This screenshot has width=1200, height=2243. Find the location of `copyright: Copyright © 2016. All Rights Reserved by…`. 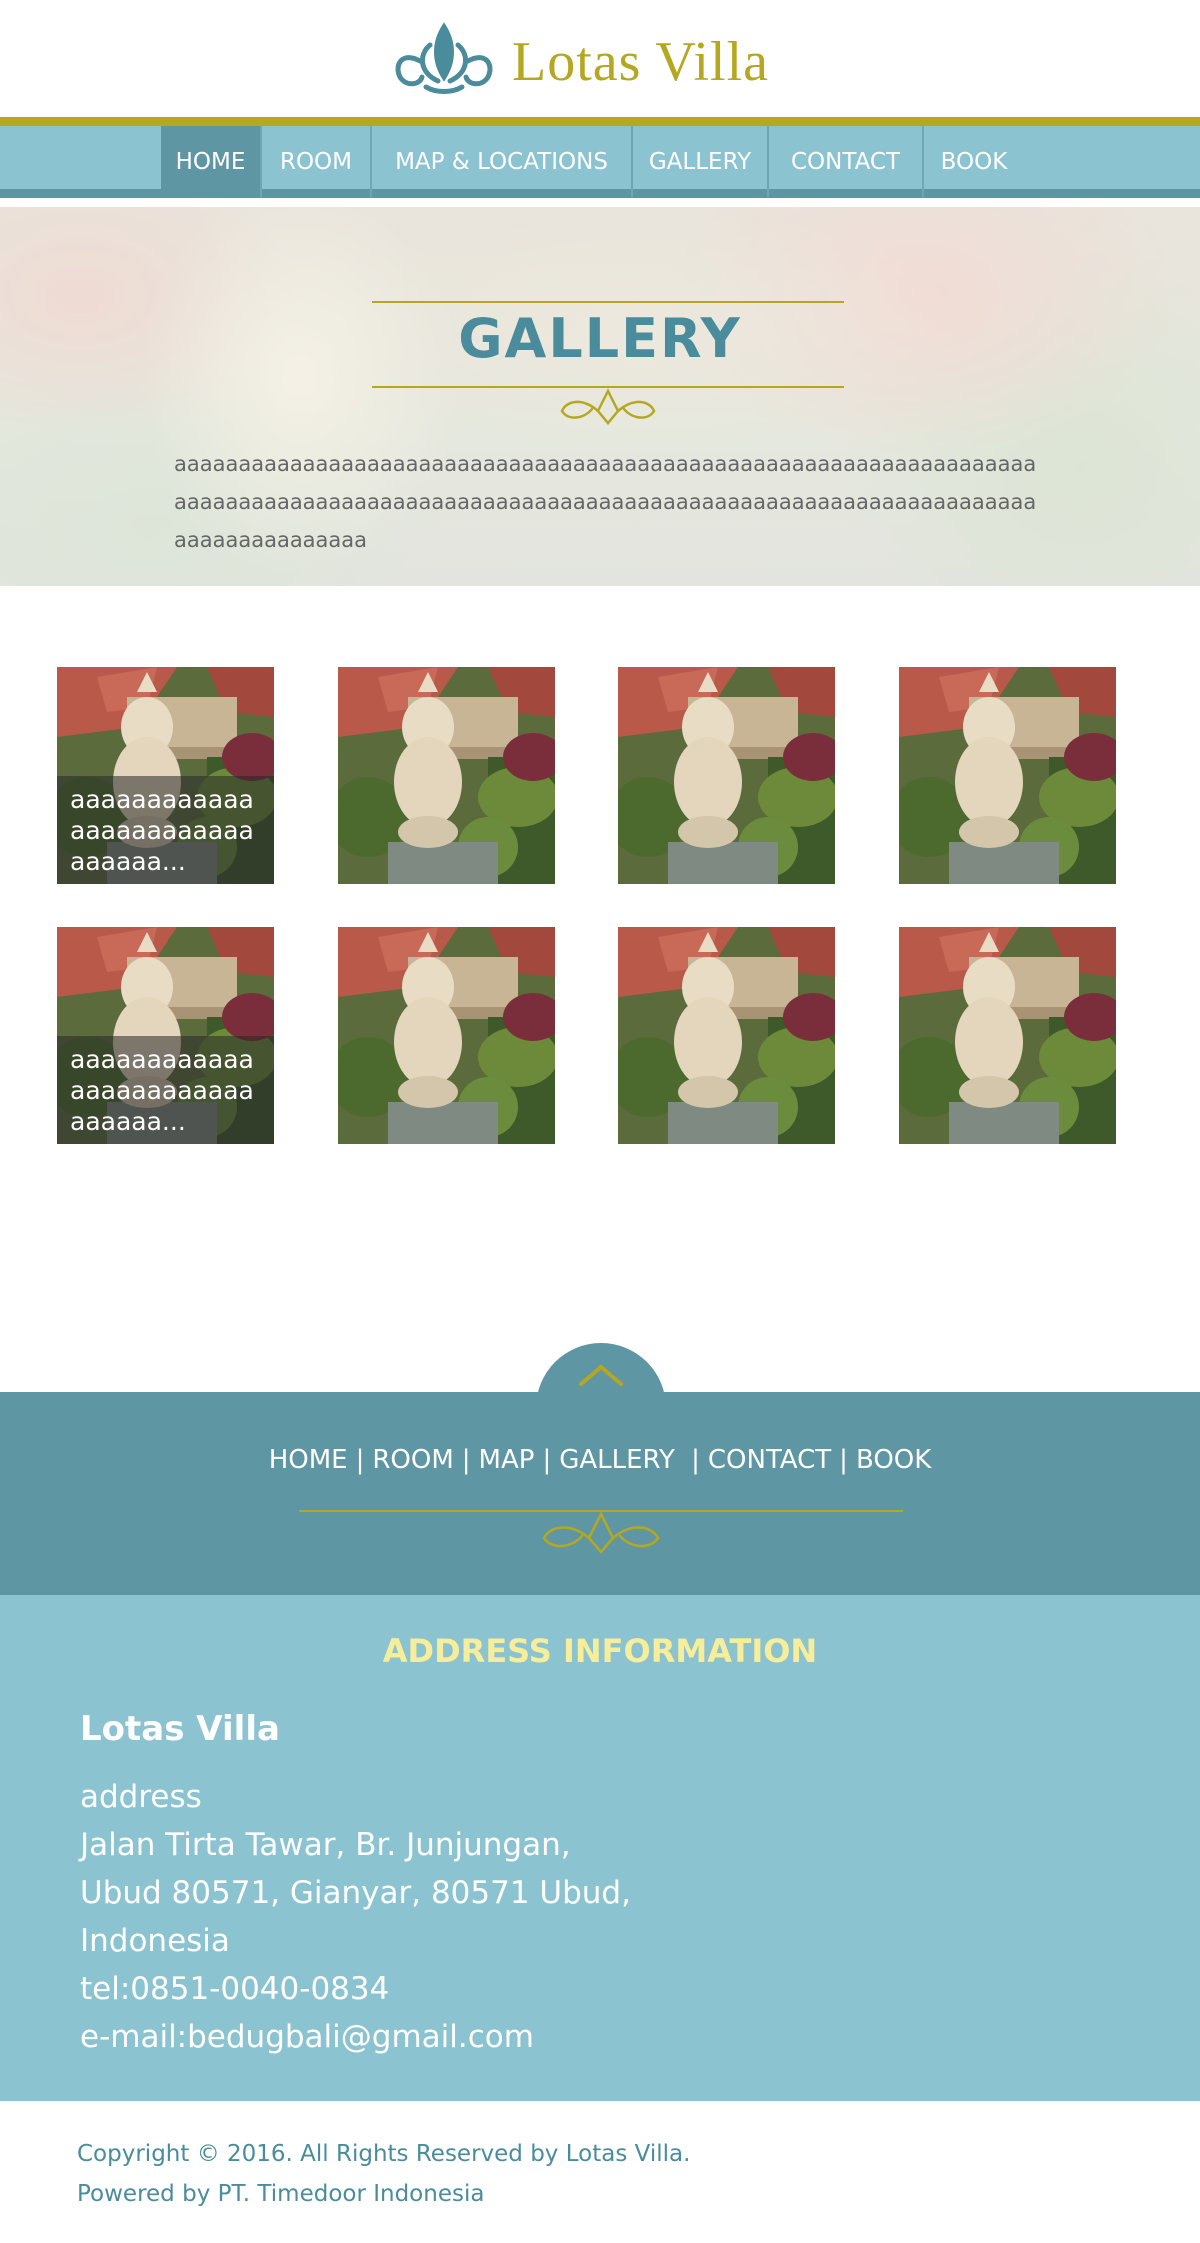

copyright: Copyright © 2016. All Rights Reserved by… is located at coordinates (383, 2174).